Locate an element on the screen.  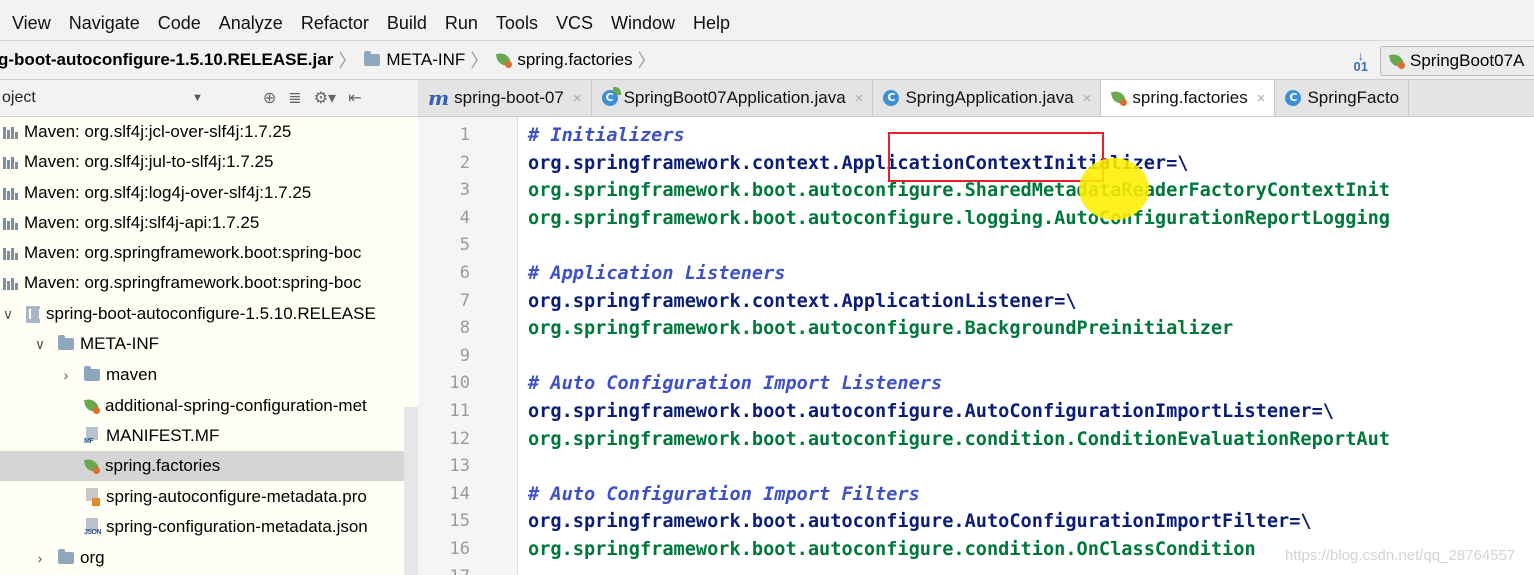
menu-code: Code is located at coordinates (179, 23).